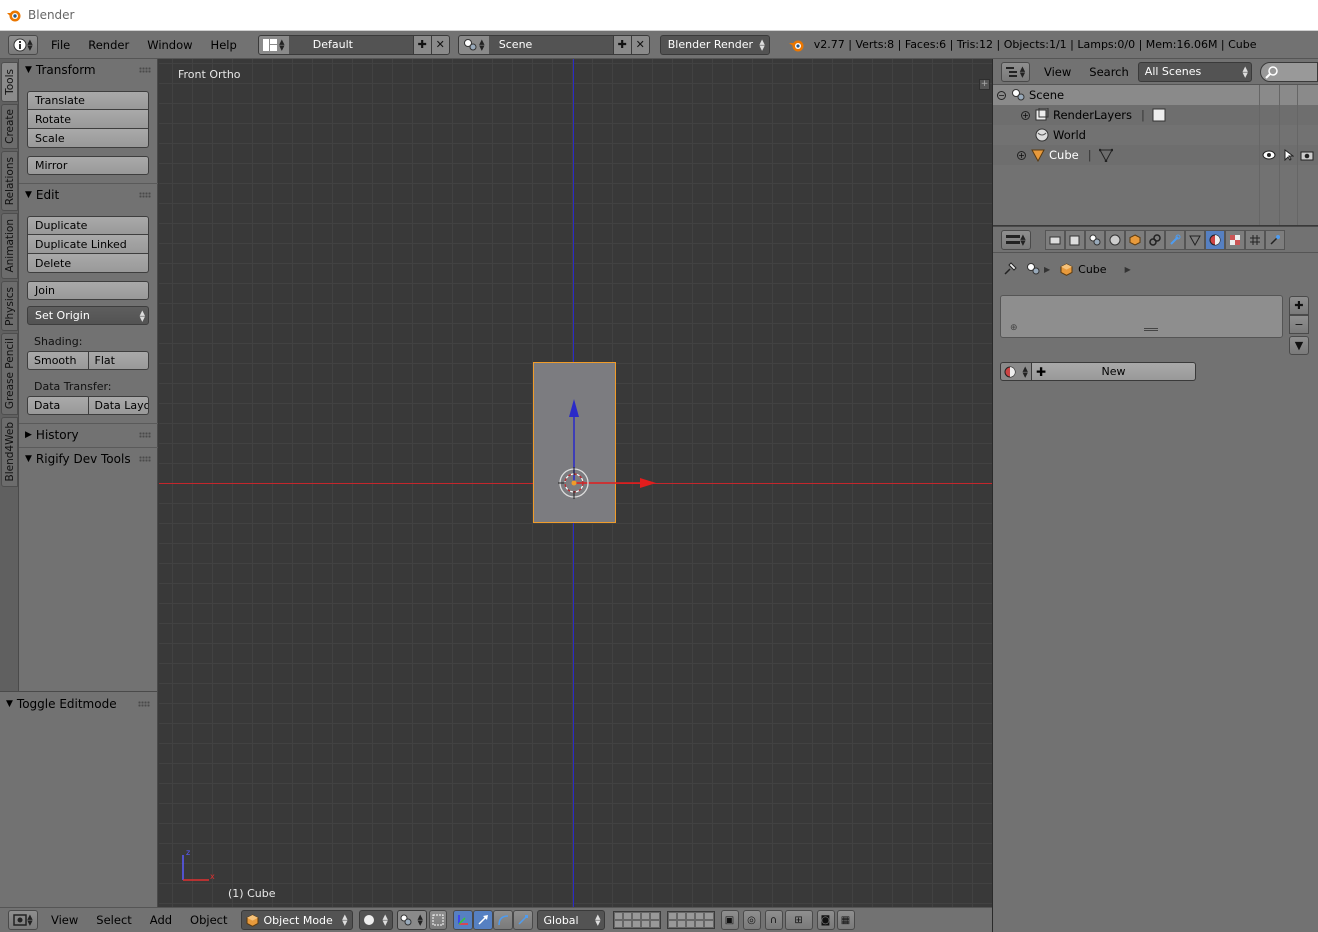 The height and width of the screenshot is (932, 1318). I want to click on pivot-point-dropdown: ▲ ▼, so click(411, 920).